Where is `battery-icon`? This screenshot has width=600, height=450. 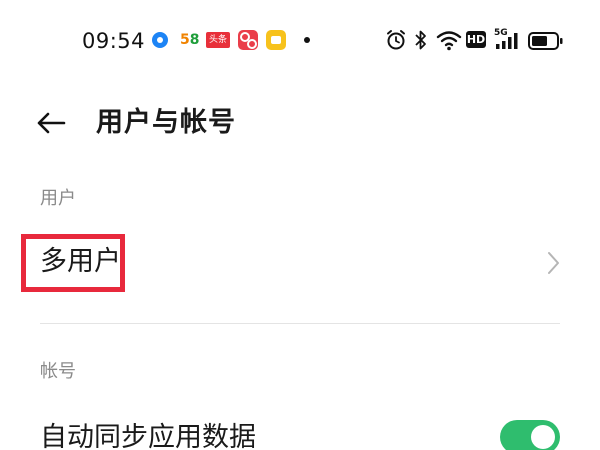
battery-icon is located at coordinates (545, 41).